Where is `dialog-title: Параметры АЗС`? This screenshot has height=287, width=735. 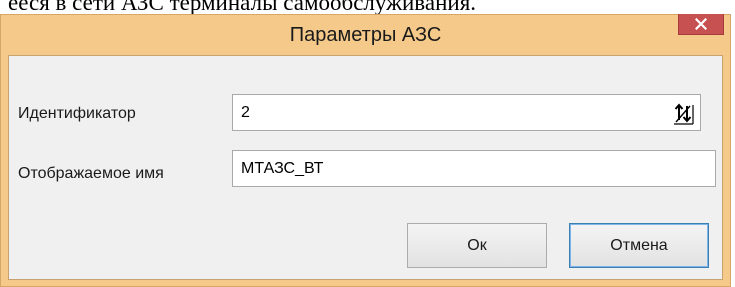 dialog-title: Параметры АЗС is located at coordinates (365, 35).